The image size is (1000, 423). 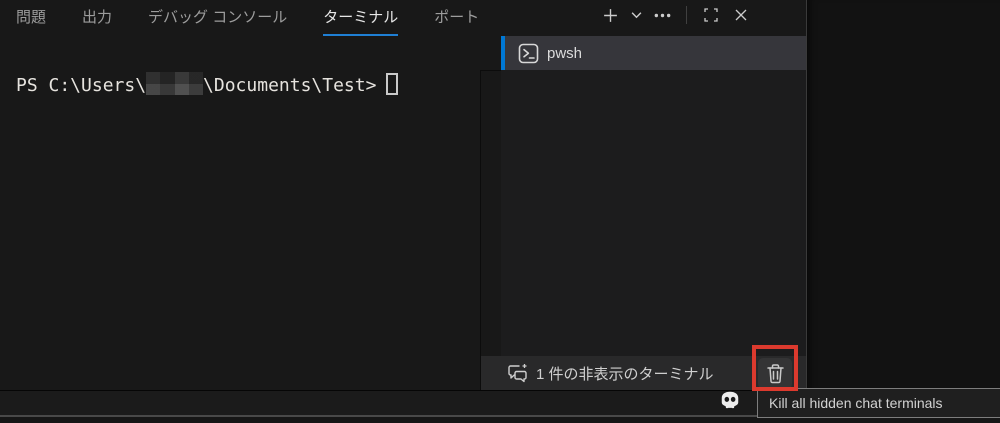 What do you see at coordinates (290, 85) in the screenshot?
I see `prompt-suffix: \Documents\Test>` at bounding box center [290, 85].